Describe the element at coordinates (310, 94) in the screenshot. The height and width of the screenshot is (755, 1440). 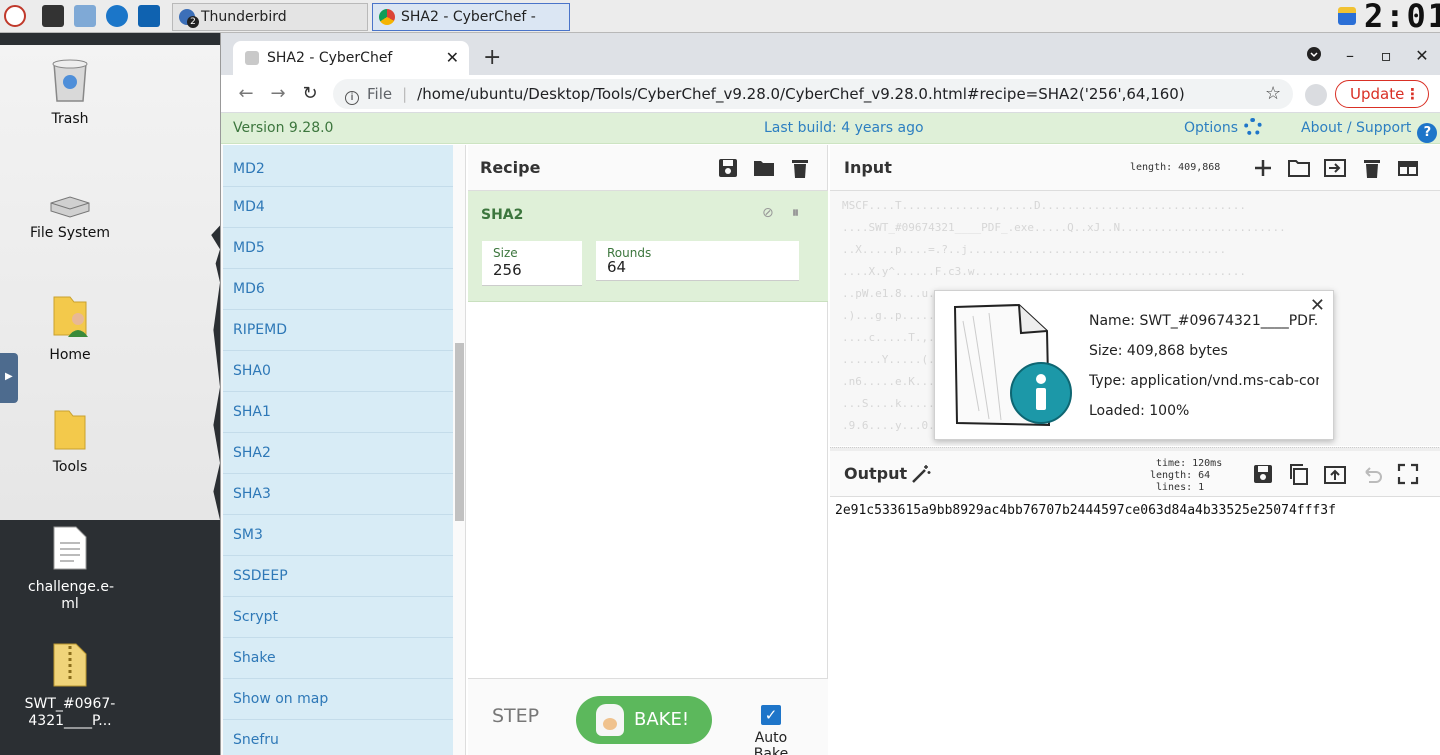
I see `reload-icon: ↻` at that location.